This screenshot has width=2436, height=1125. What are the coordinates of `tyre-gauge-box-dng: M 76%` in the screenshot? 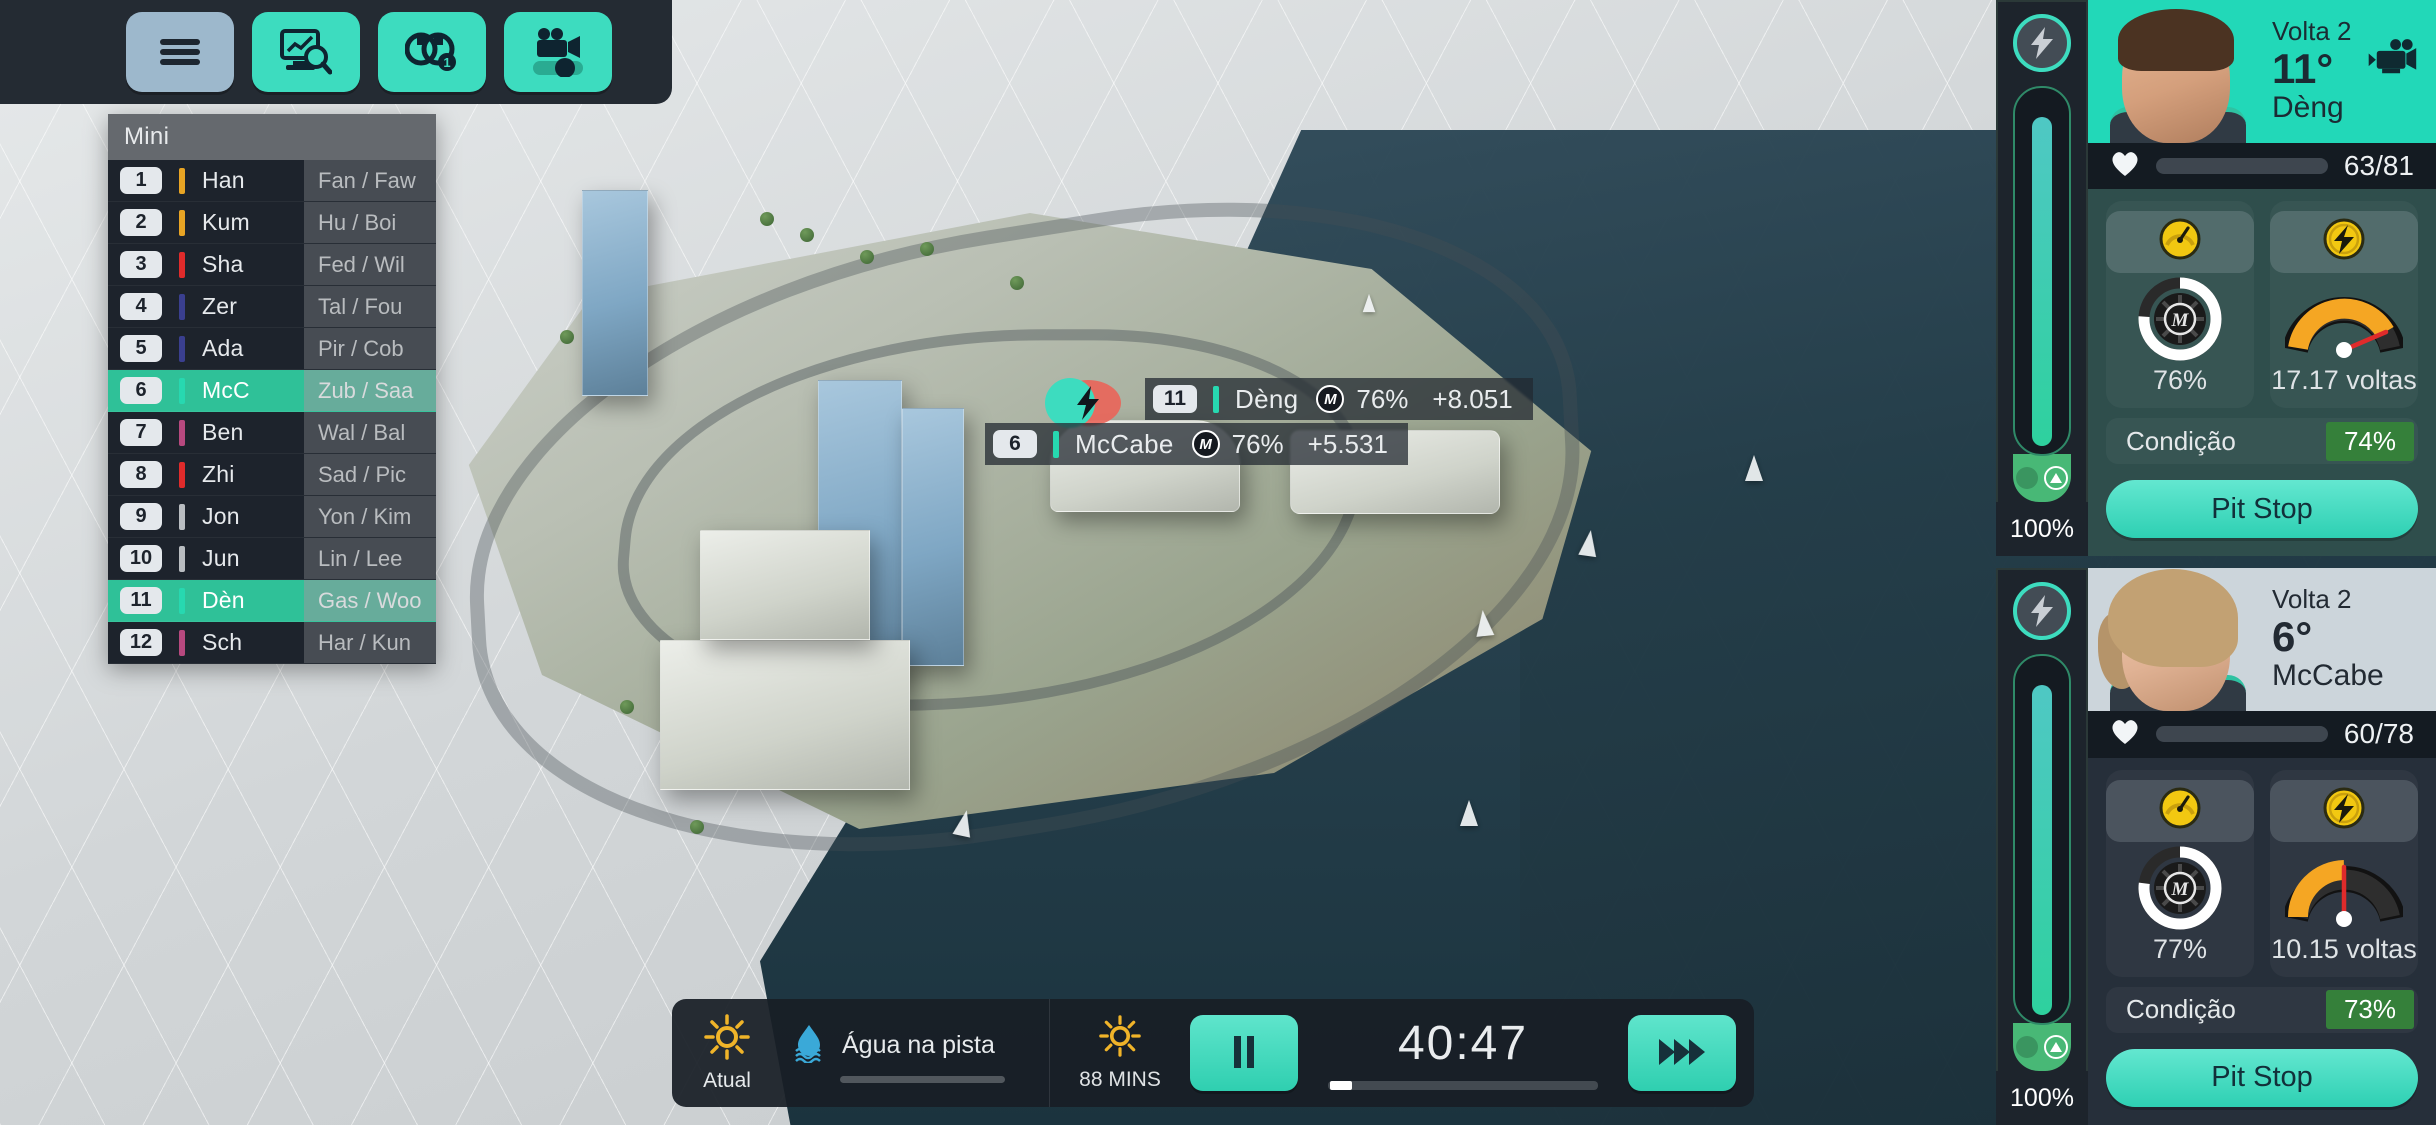 It's located at (2180, 304).